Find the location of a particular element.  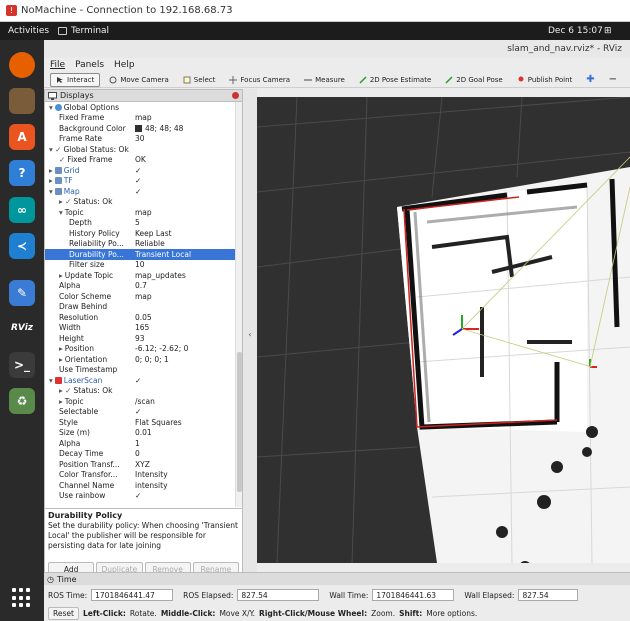

display-property-row: Color Transfor... Intensity is located at coordinates (140, 475).